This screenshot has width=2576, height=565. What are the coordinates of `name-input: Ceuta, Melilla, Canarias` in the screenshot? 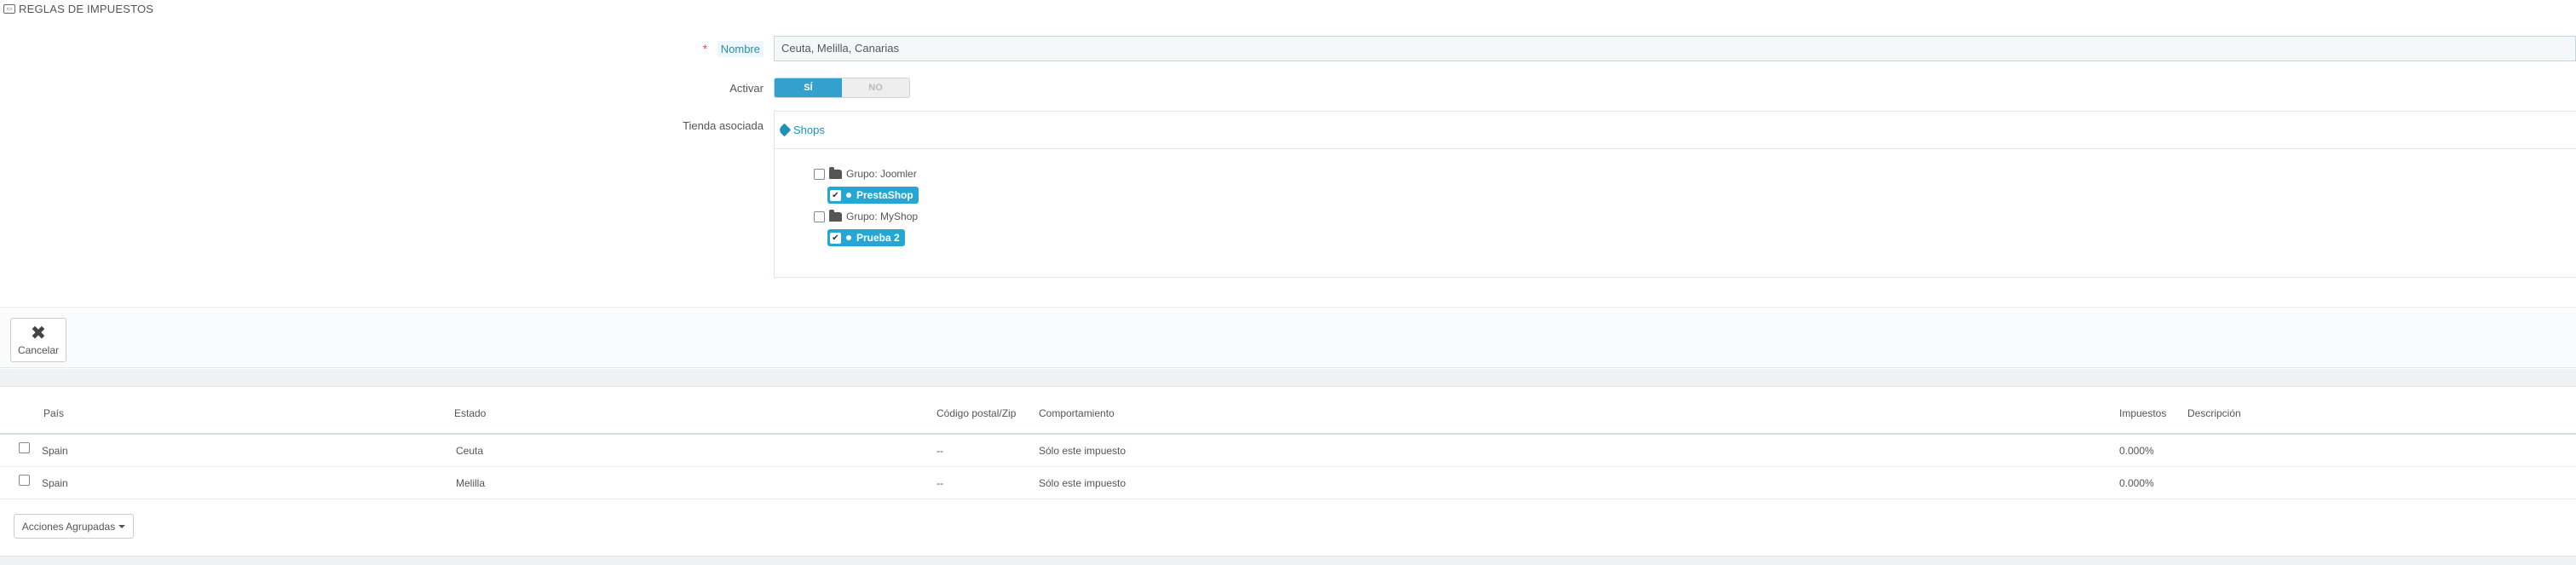 It's located at (1675, 48).